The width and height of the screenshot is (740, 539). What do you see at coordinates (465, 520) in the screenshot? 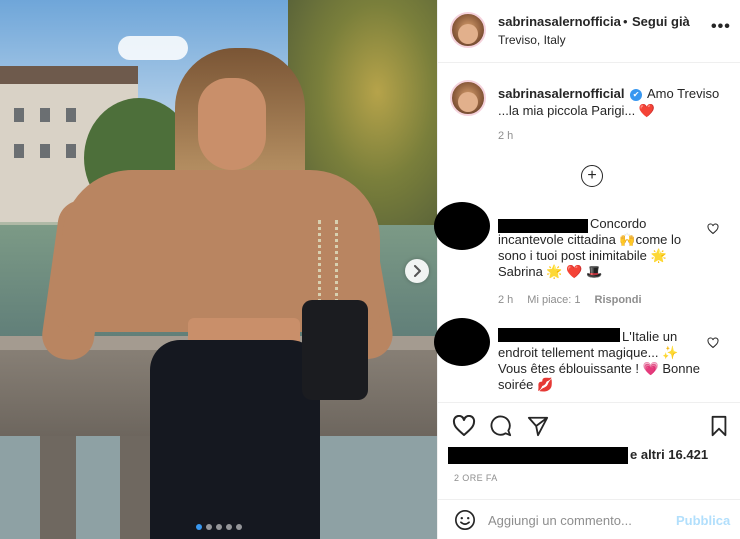
I see `emoji-icon` at bounding box center [465, 520].